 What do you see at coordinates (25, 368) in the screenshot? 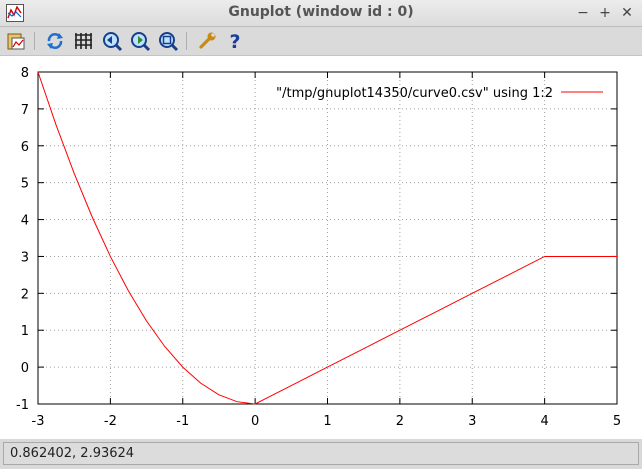
I see `y-tick-label: 0` at bounding box center [25, 368].